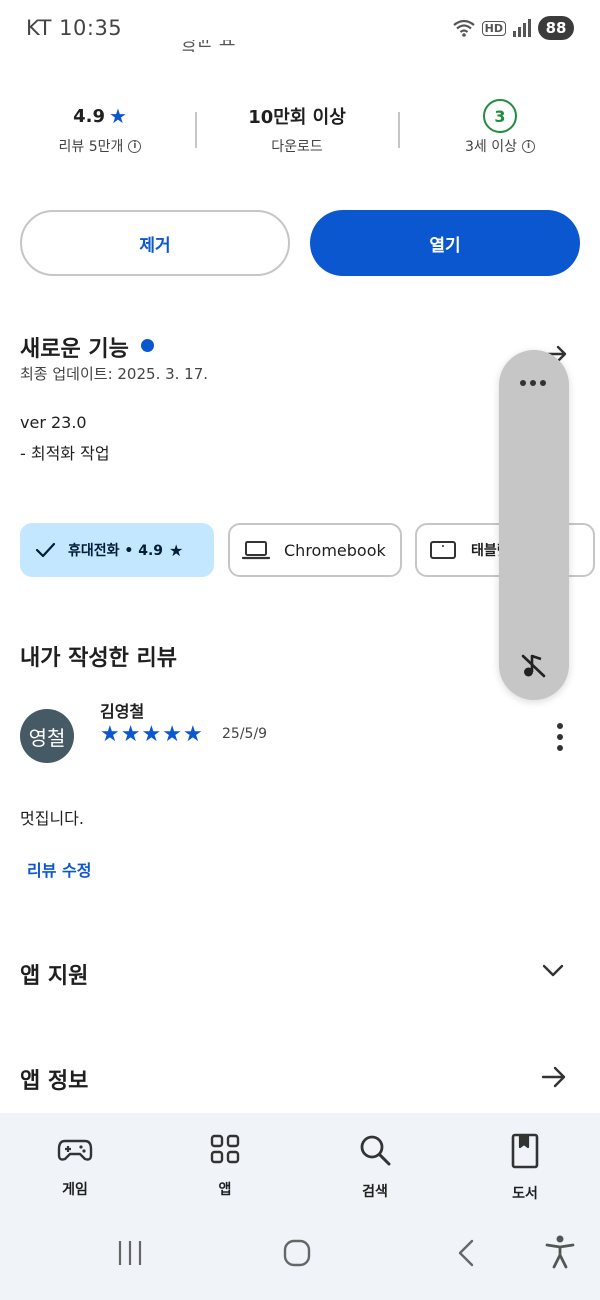 Image resolution: width=600 pixels, height=1300 pixels. Describe the element at coordinates (375, 1167) in the screenshot. I see `nav-item-search: 검색` at that location.